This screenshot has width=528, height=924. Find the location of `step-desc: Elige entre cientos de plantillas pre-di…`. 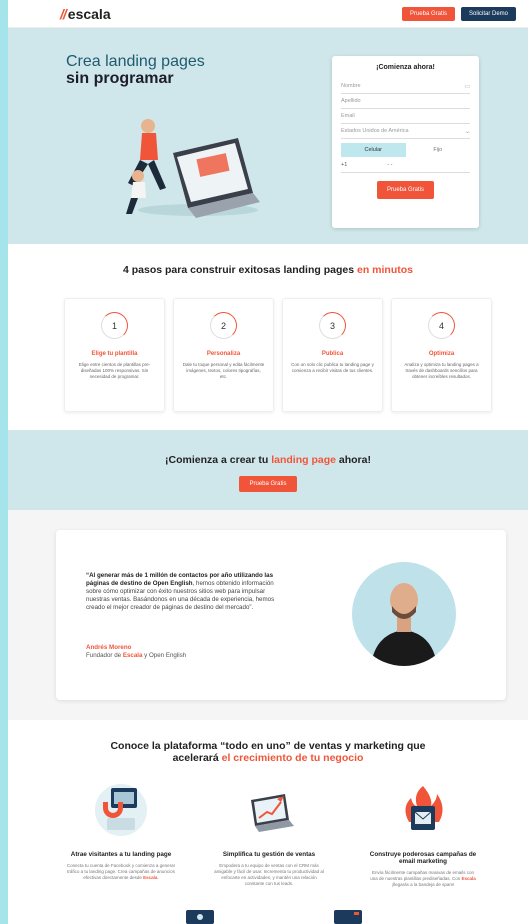

step-desc: Elige entre cientos de plantillas pre-di… is located at coordinates (114, 370).